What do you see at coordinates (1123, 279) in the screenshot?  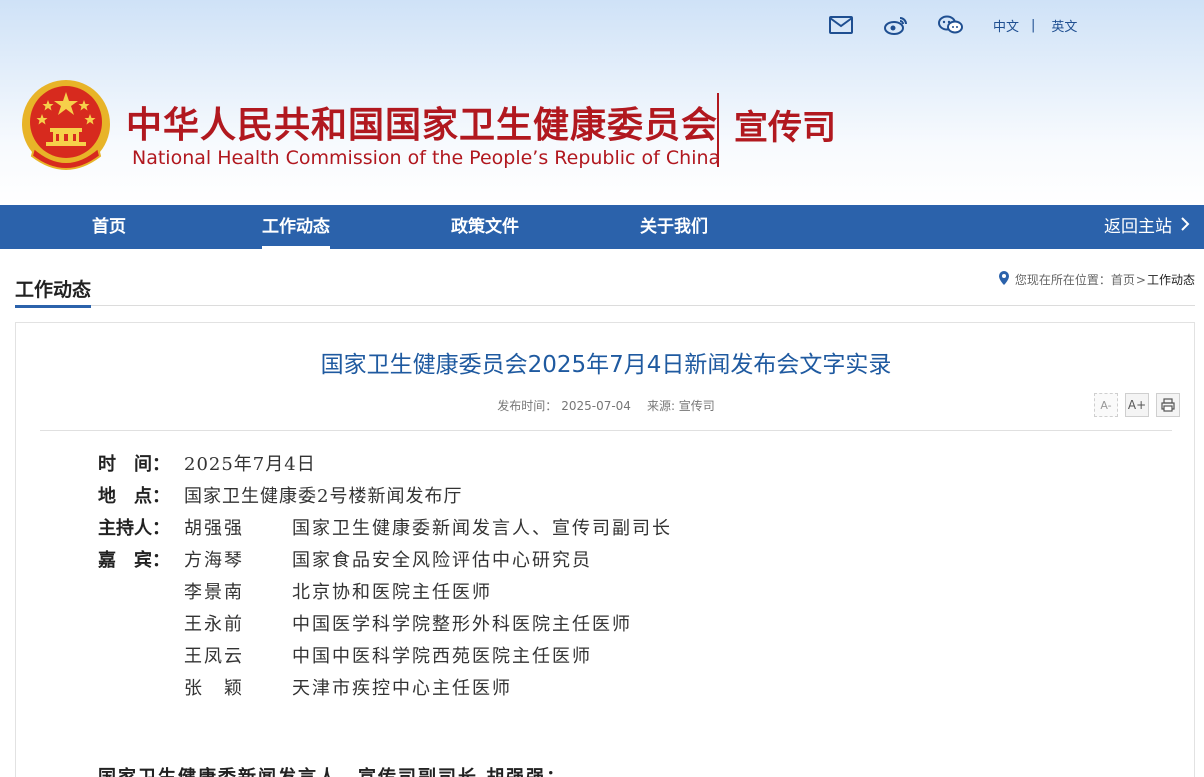 I see `breadcrumb-home-link: 首页` at bounding box center [1123, 279].